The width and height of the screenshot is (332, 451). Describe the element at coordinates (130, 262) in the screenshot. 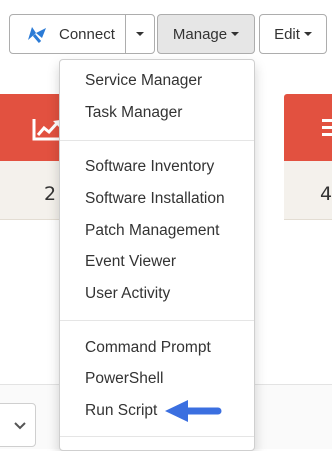

I see `menu-item-event-viewer: Event Viewer` at that location.